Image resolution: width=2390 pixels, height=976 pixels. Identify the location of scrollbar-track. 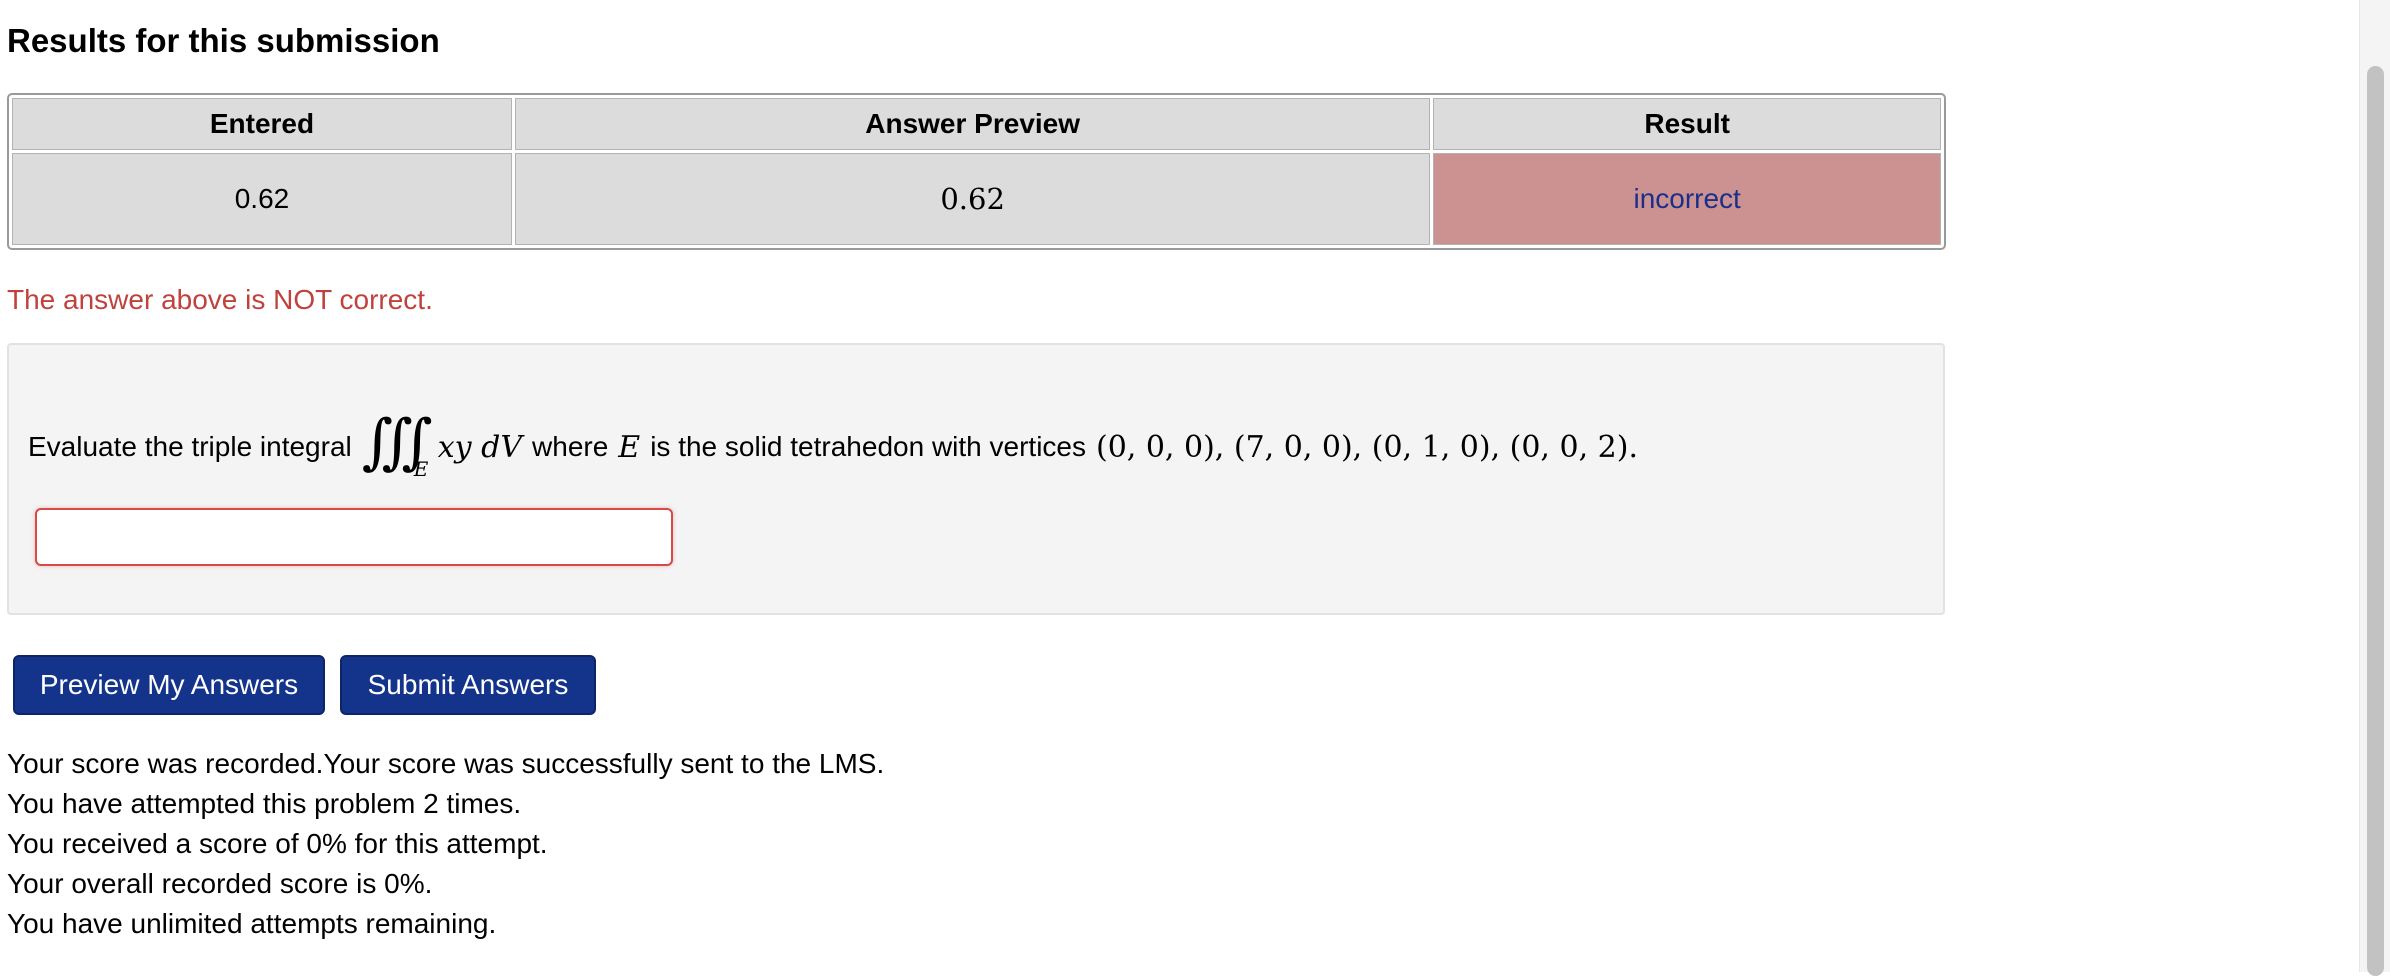
(2374, 488).